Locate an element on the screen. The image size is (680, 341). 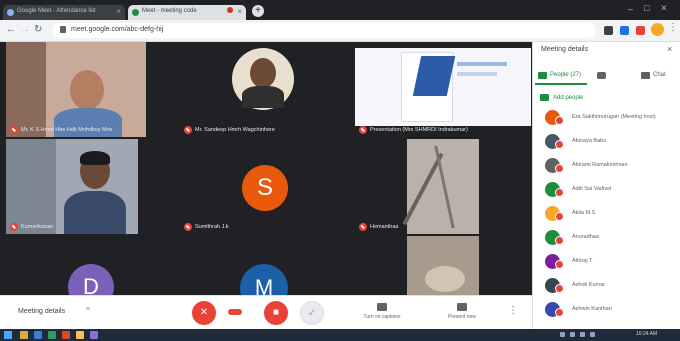
camera-toggle-button: ■ is located at coordinates (276, 313).